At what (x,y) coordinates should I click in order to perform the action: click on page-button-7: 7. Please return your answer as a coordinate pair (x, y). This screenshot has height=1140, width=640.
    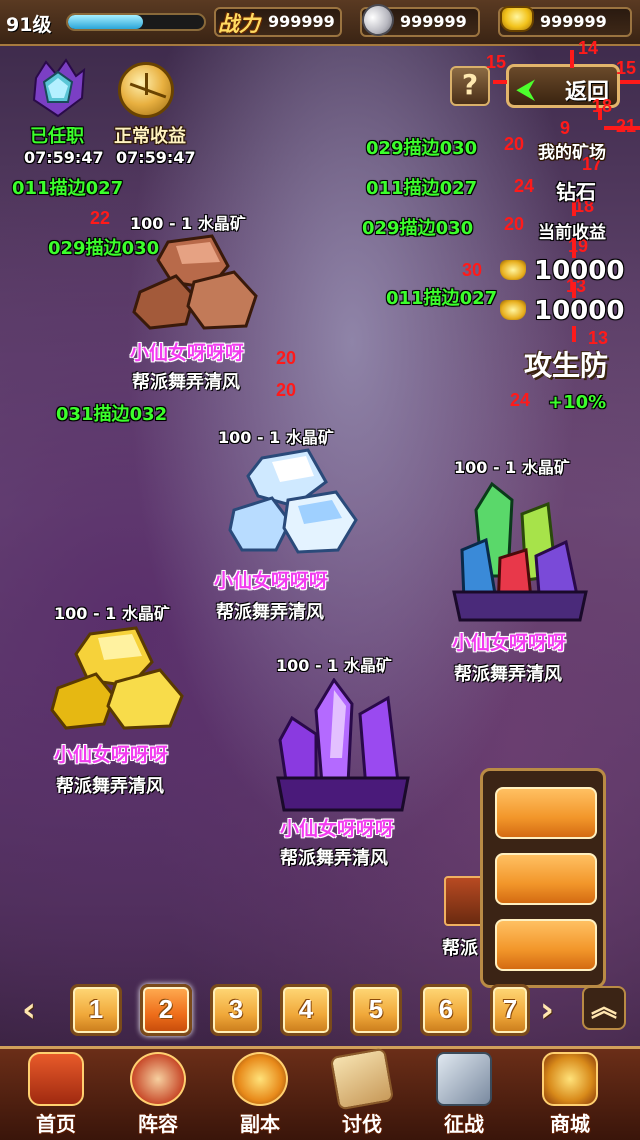
    Looking at the image, I should click on (510, 1010).